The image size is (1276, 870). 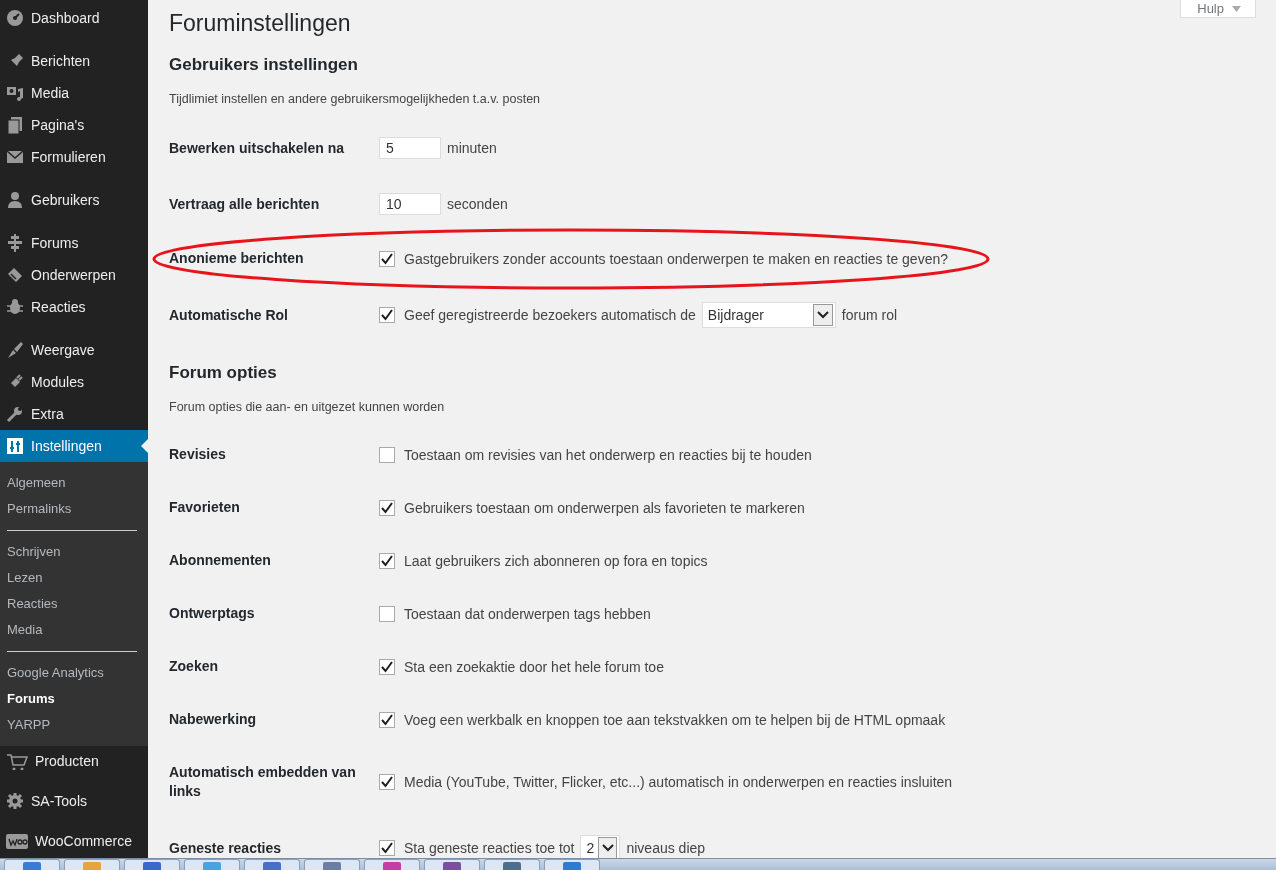 I want to click on sidebar-item: Berichten, so click(x=74, y=61).